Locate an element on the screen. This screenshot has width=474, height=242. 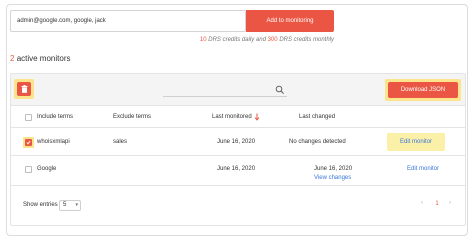
daily-credits-count: 10 is located at coordinates (203, 40).